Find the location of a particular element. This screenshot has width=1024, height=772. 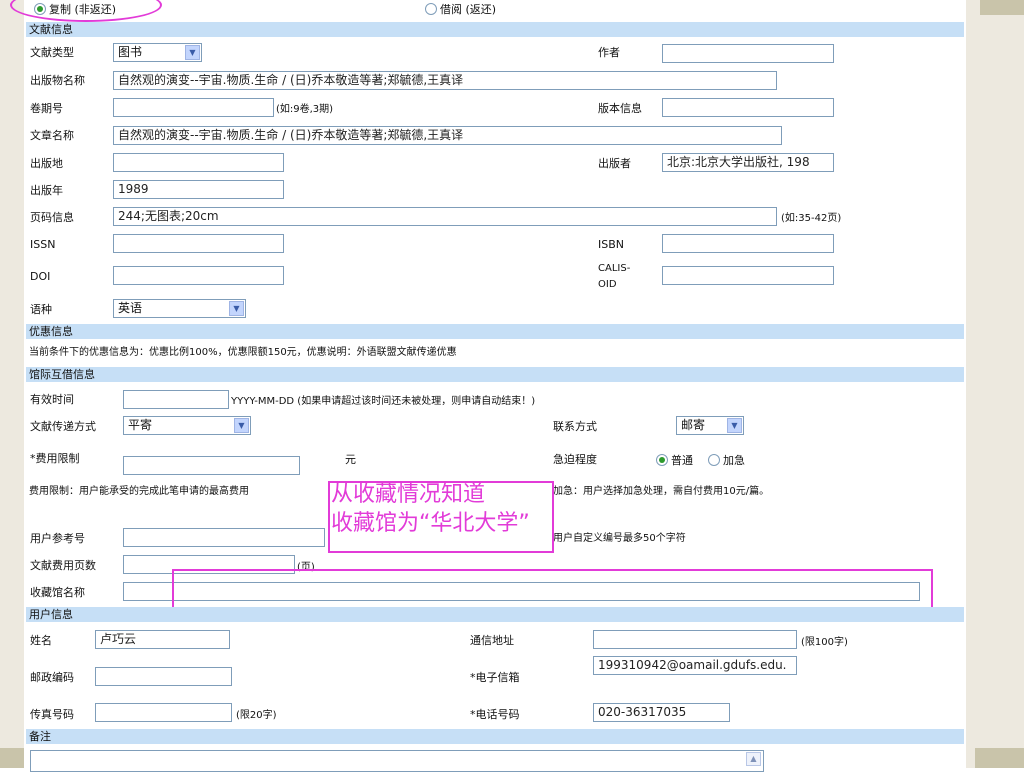

contact-method-select: 邮寄 ▼ is located at coordinates (710, 425).